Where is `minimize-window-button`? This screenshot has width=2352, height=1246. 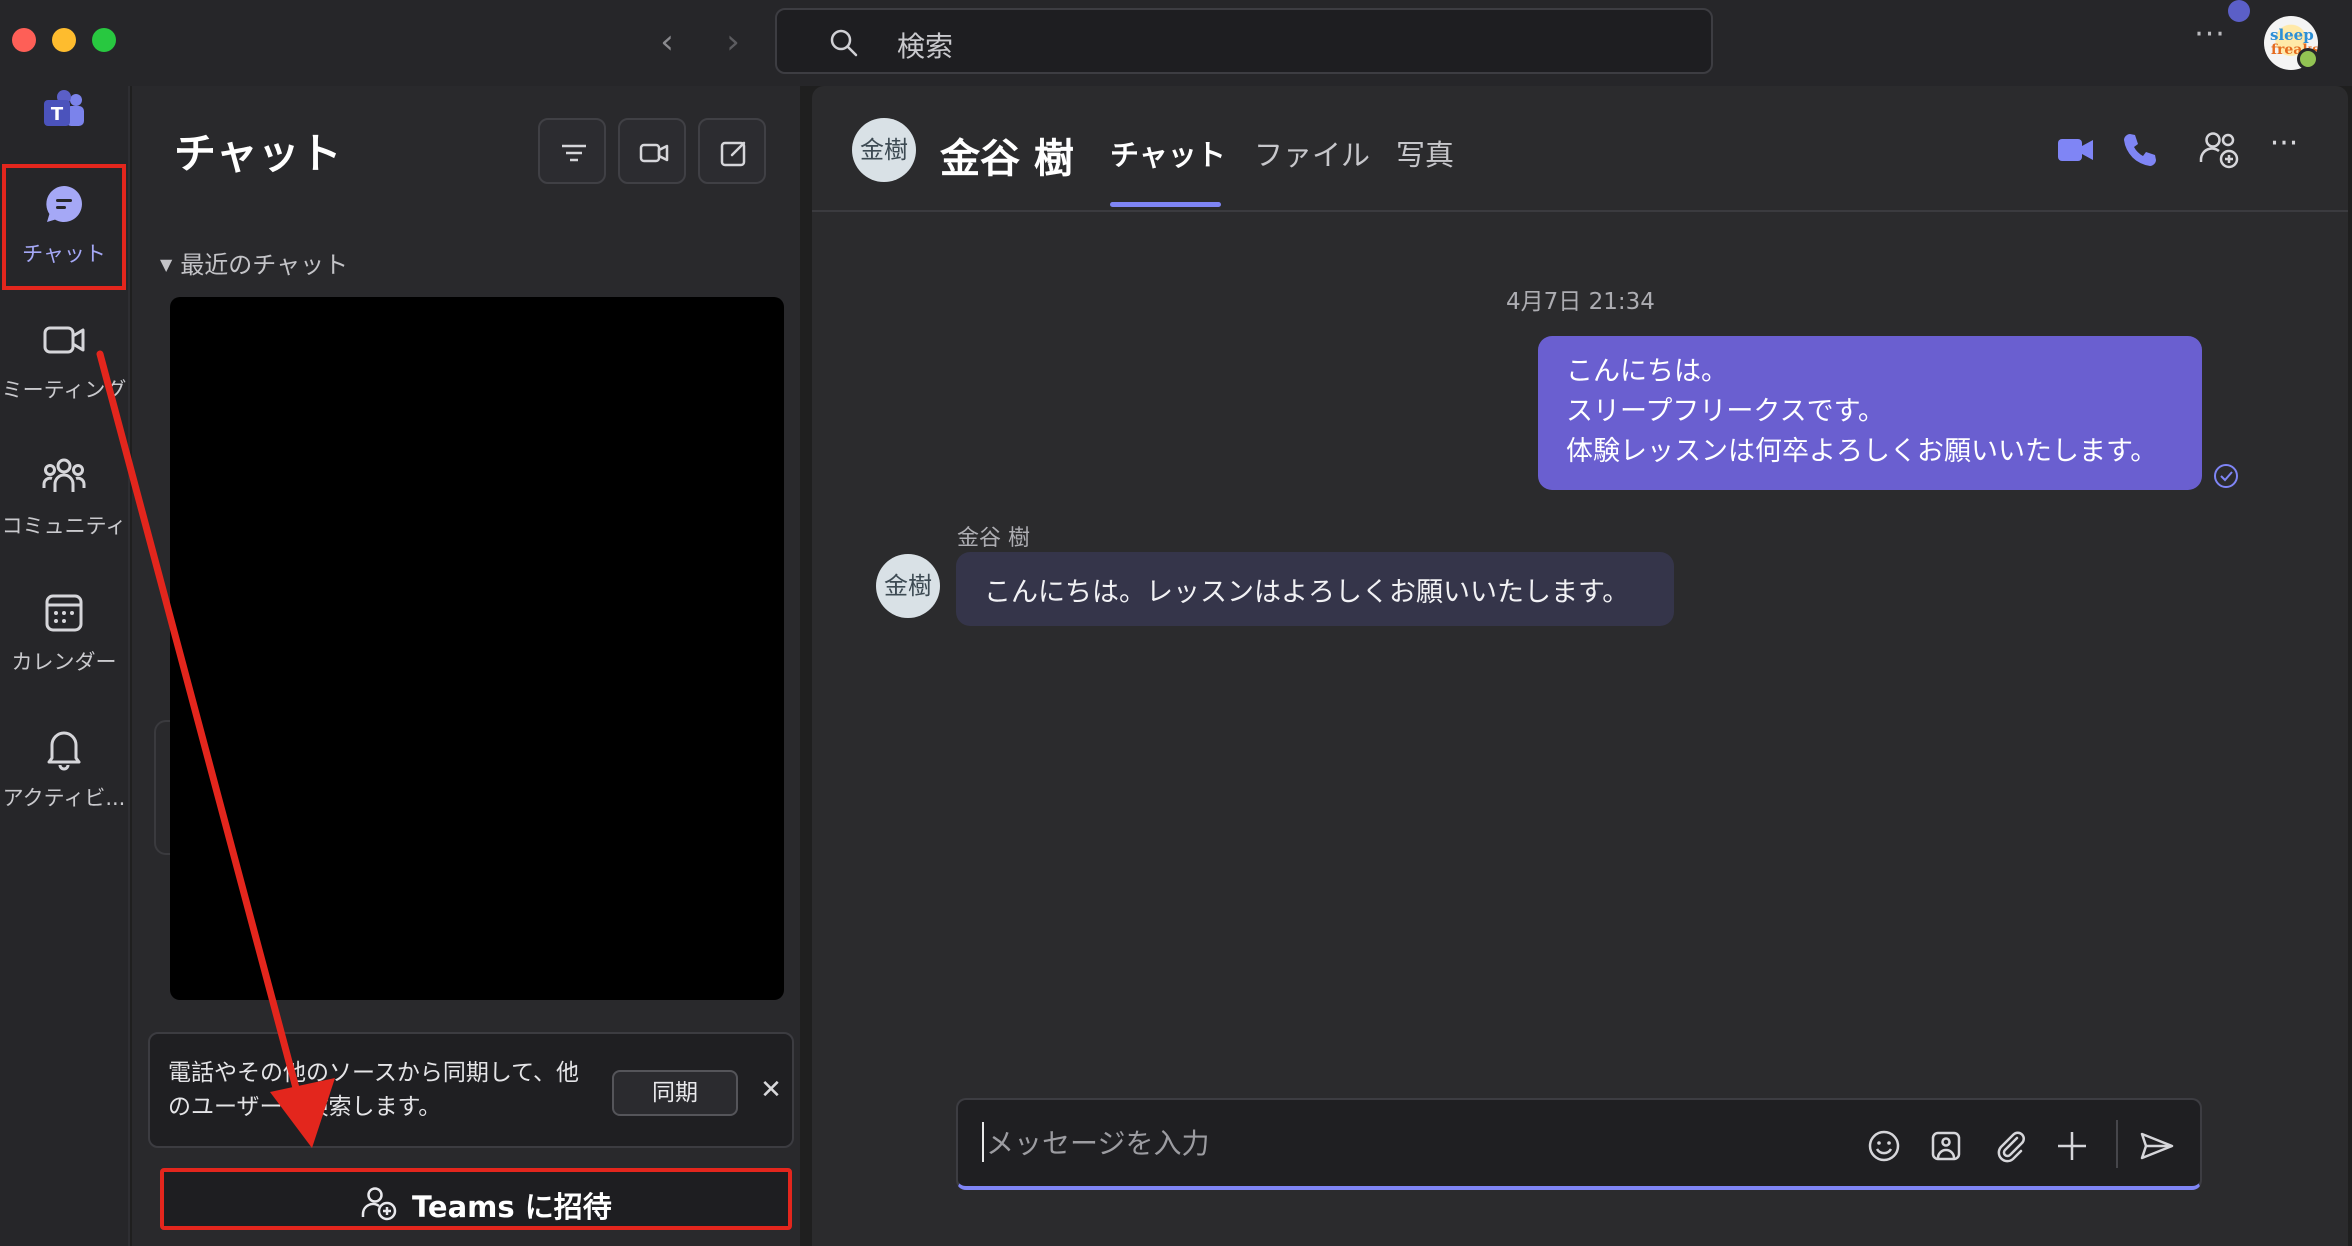
minimize-window-button is located at coordinates (64, 40).